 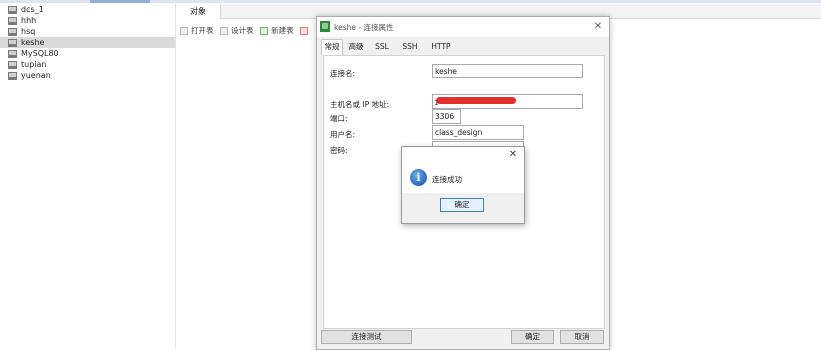 What do you see at coordinates (339, 150) in the screenshot?
I see `password-label: 密码:` at bounding box center [339, 150].